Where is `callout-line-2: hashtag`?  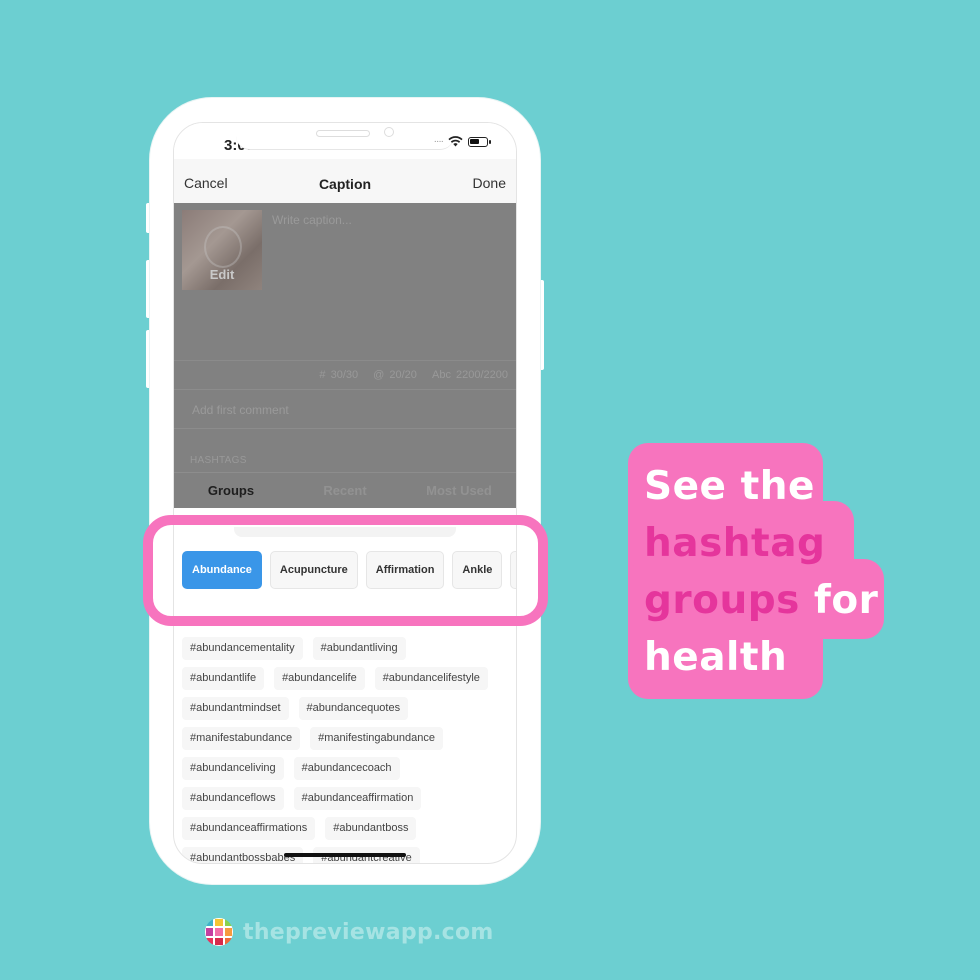 callout-line-2: hashtag is located at coordinates (735, 543).